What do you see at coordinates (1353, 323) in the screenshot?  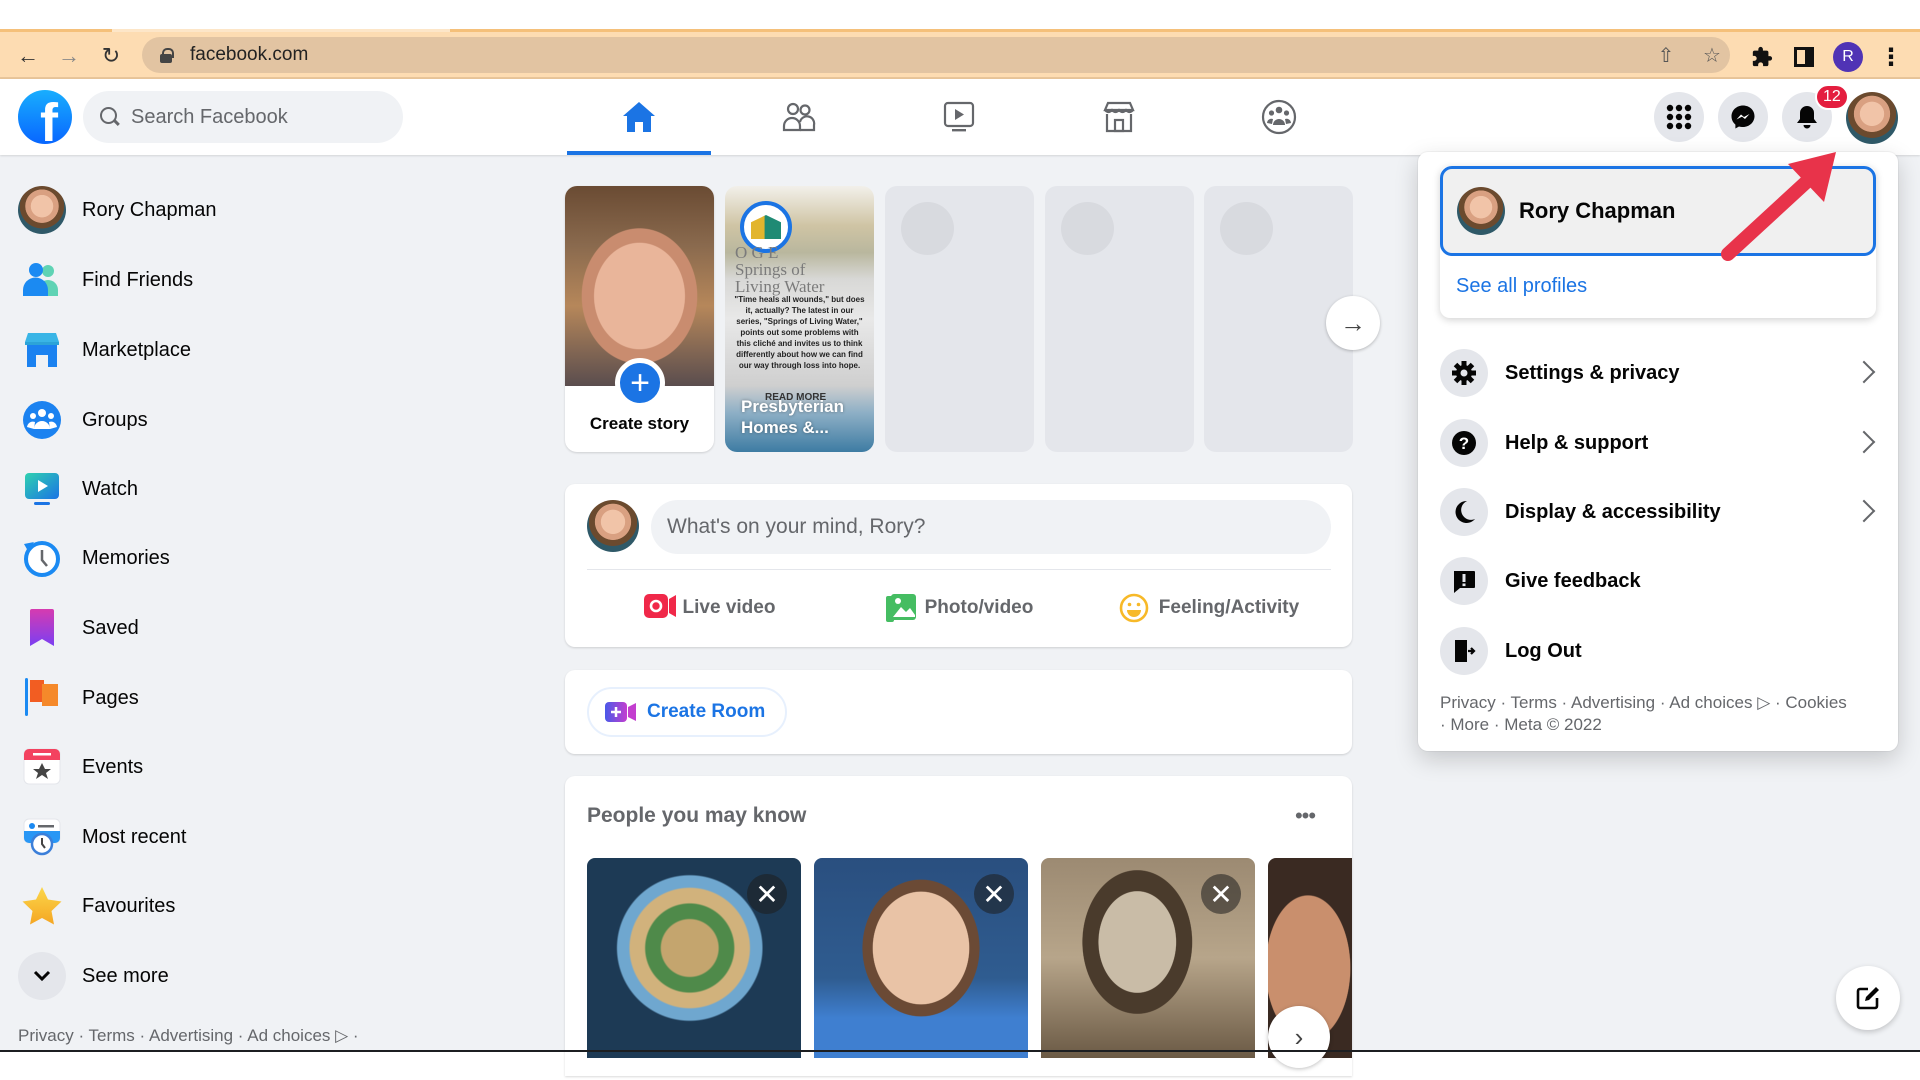 I see `stories-next-arrow-icon: →` at bounding box center [1353, 323].